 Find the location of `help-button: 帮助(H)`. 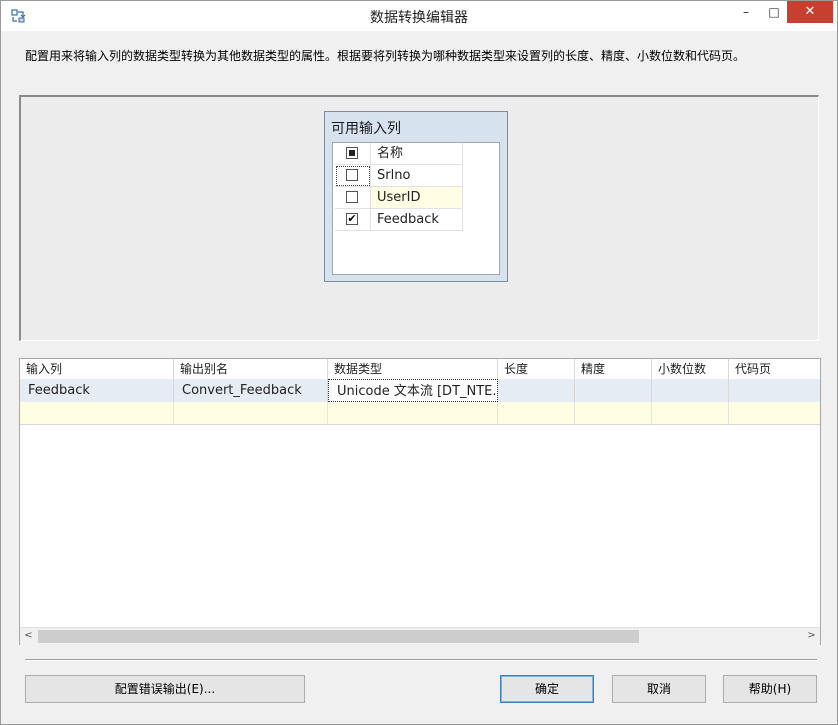

help-button: 帮助(H) is located at coordinates (770, 689).